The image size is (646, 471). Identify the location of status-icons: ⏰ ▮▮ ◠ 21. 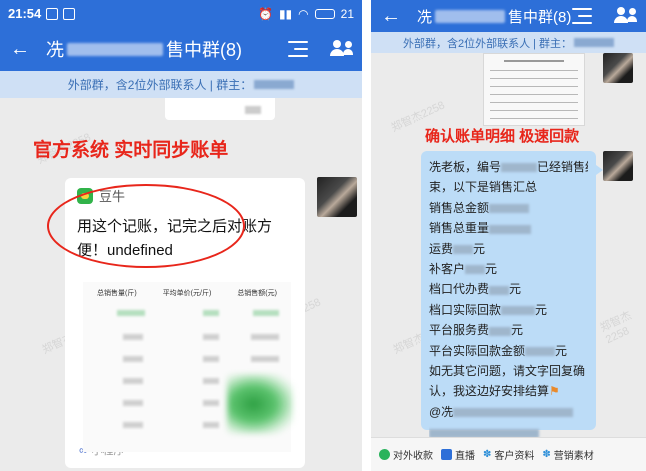
(306, 14).